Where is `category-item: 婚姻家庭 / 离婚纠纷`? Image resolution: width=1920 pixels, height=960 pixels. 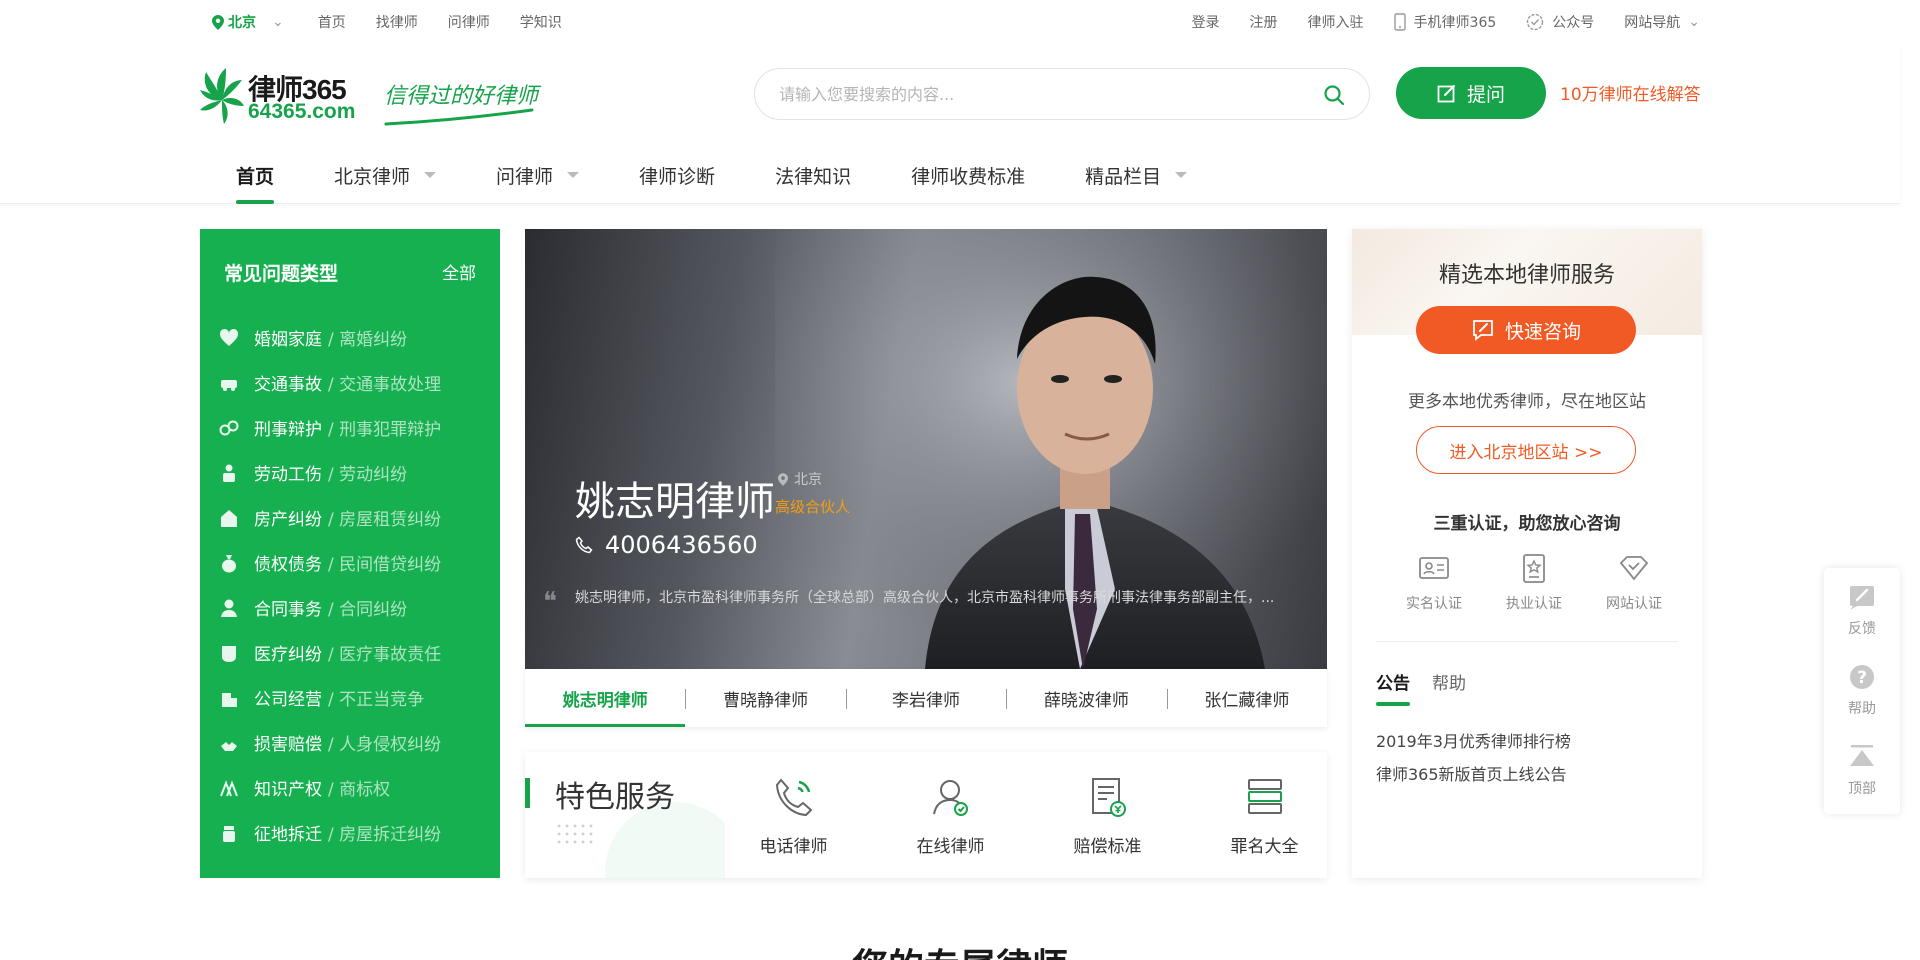
category-item: 婚姻家庭 / 离婚纠纷 is located at coordinates (329, 337).